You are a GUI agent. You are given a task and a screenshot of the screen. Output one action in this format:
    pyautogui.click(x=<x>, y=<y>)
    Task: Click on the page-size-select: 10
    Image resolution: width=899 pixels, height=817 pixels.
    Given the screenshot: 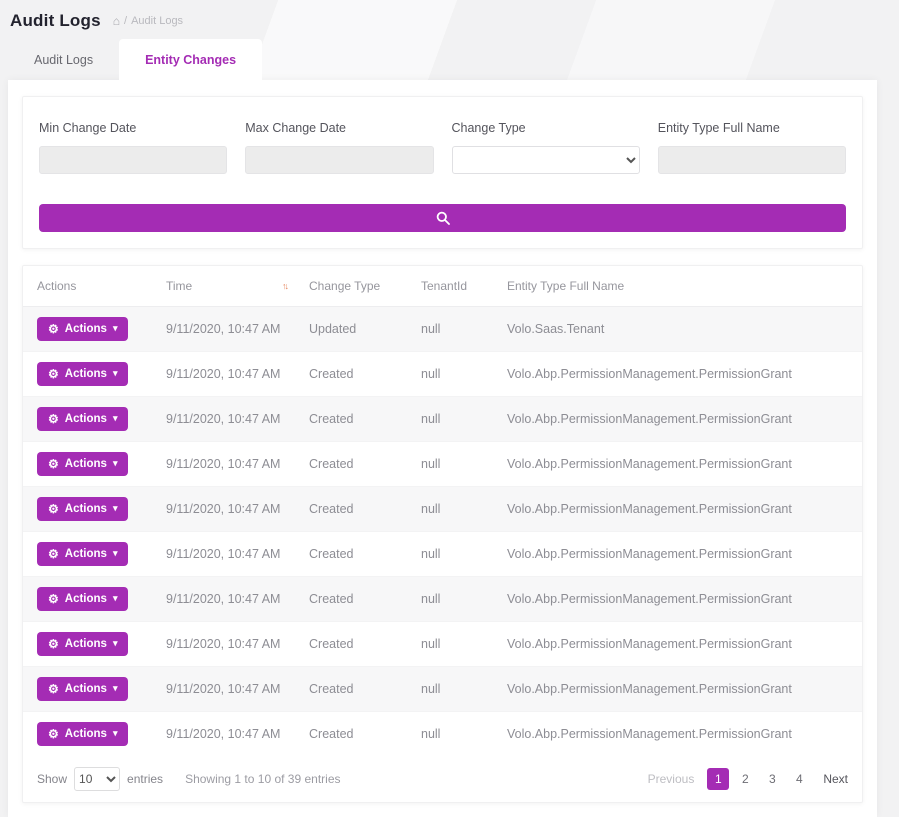 What is the action you would take?
    pyautogui.click(x=97, y=779)
    